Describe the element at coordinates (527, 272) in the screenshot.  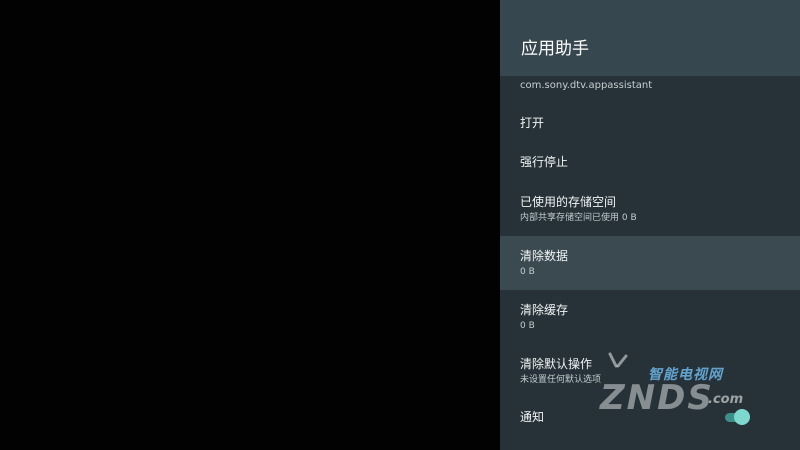
I see `clear-data-summary: 0 B` at that location.